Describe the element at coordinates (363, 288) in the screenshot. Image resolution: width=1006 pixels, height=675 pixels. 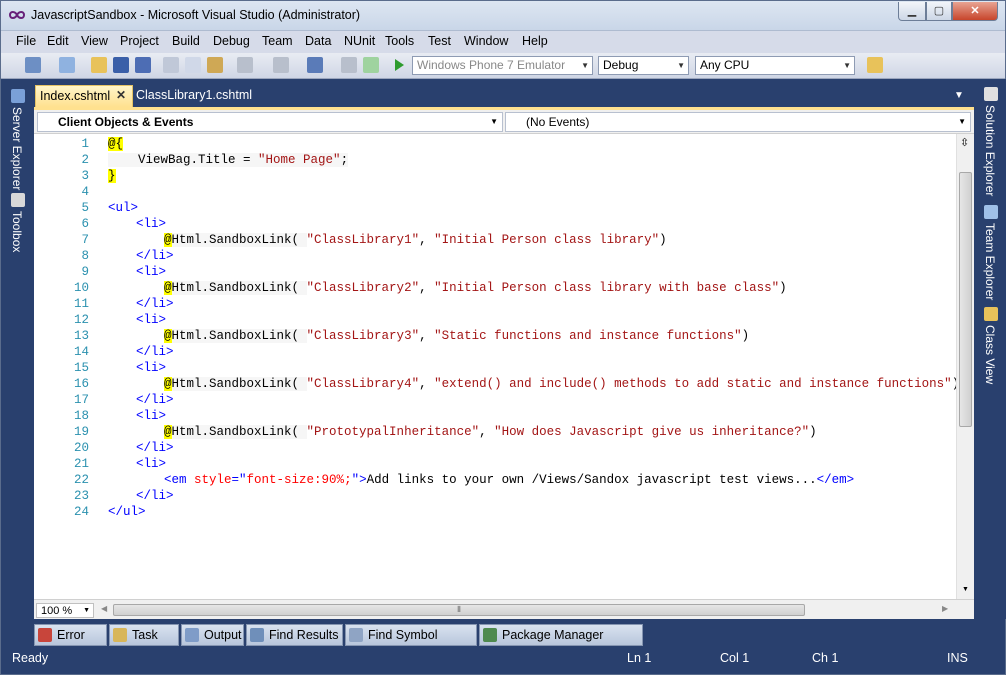
I see `code-string: "ClassLibrary2"` at that location.